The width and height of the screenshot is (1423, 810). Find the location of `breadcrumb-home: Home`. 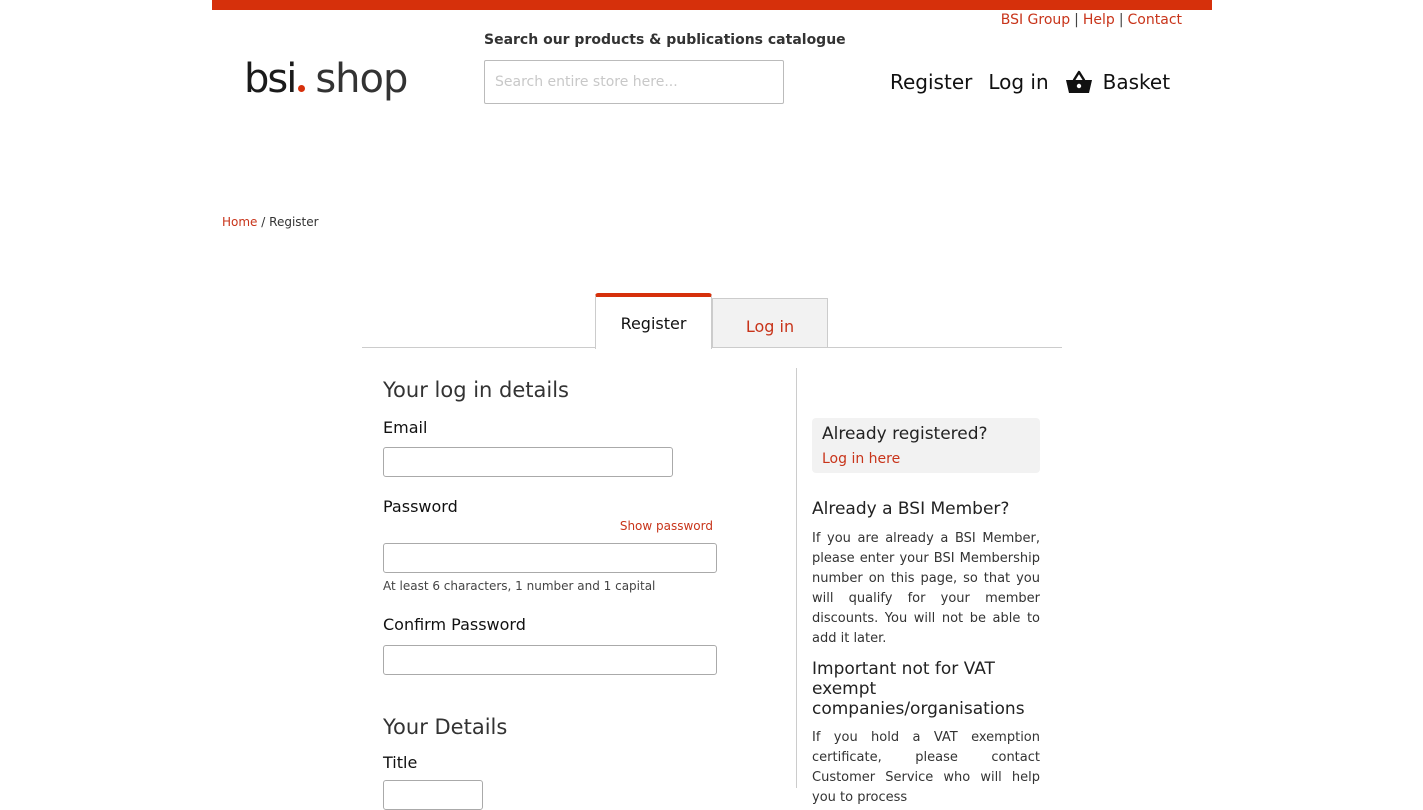

breadcrumb-home: Home is located at coordinates (239, 222).